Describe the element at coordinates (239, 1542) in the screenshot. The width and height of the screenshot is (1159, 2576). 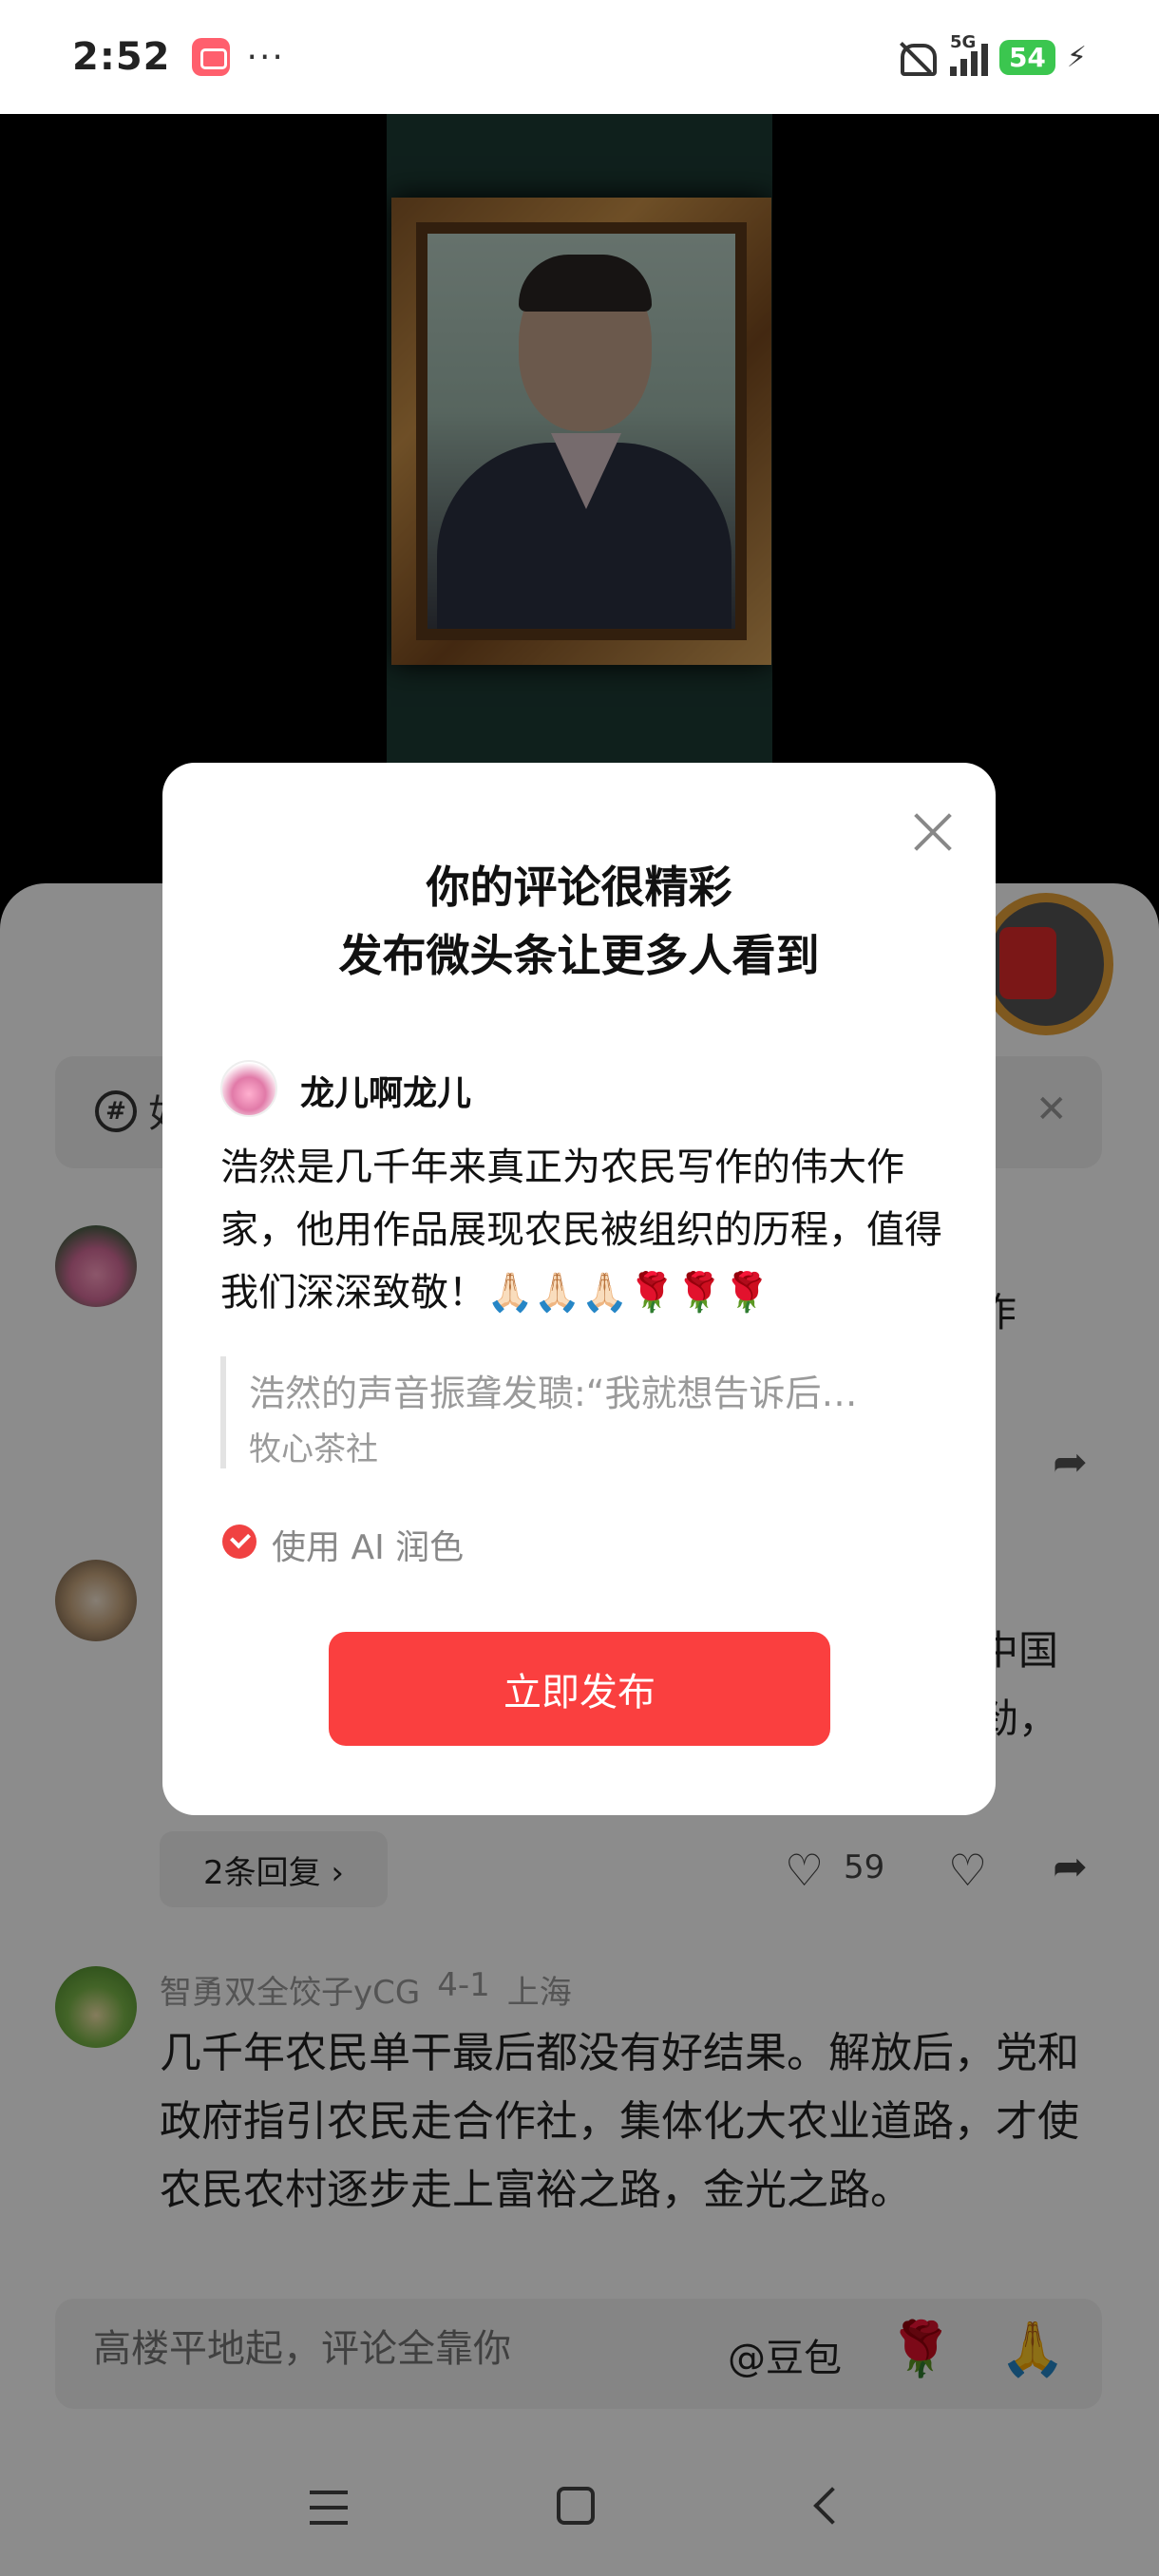
I see `ai-polish-checkbox` at that location.